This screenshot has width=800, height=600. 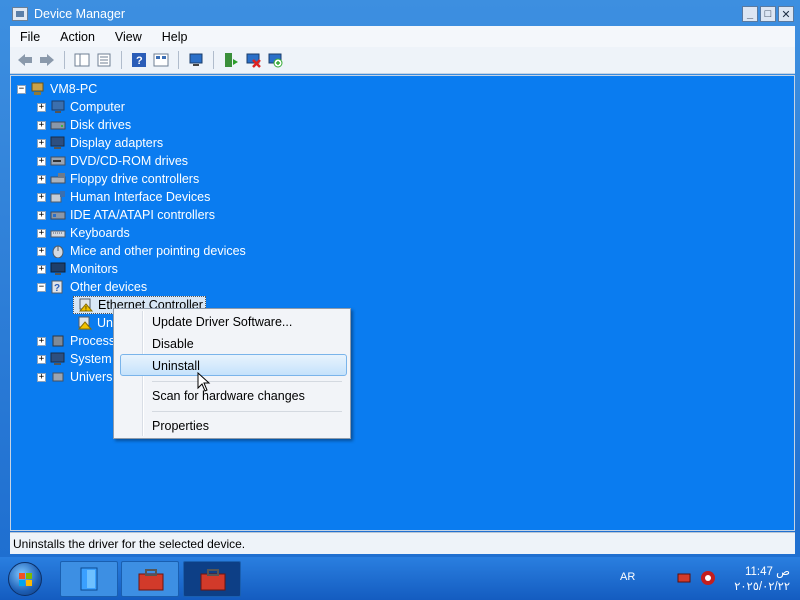 I want to click on menu-separator, so click(x=247, y=411).